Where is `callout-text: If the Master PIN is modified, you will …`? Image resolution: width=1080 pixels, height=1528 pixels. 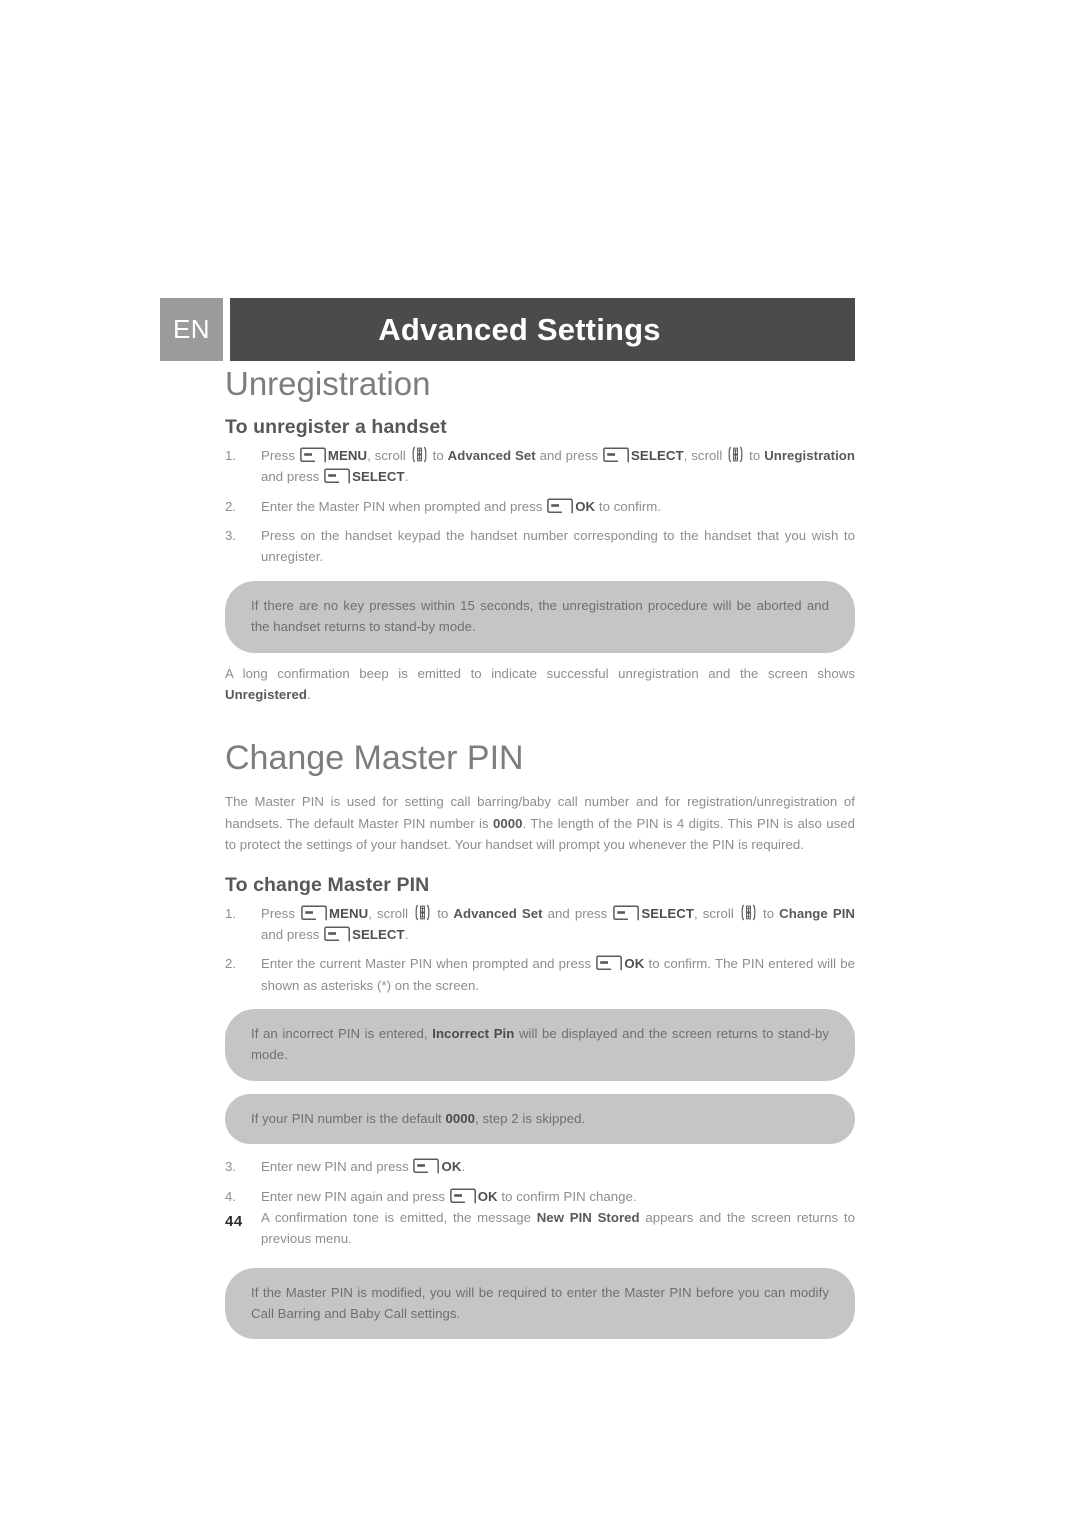 callout-text: If the Master PIN is modified, you will … is located at coordinates (540, 1303).